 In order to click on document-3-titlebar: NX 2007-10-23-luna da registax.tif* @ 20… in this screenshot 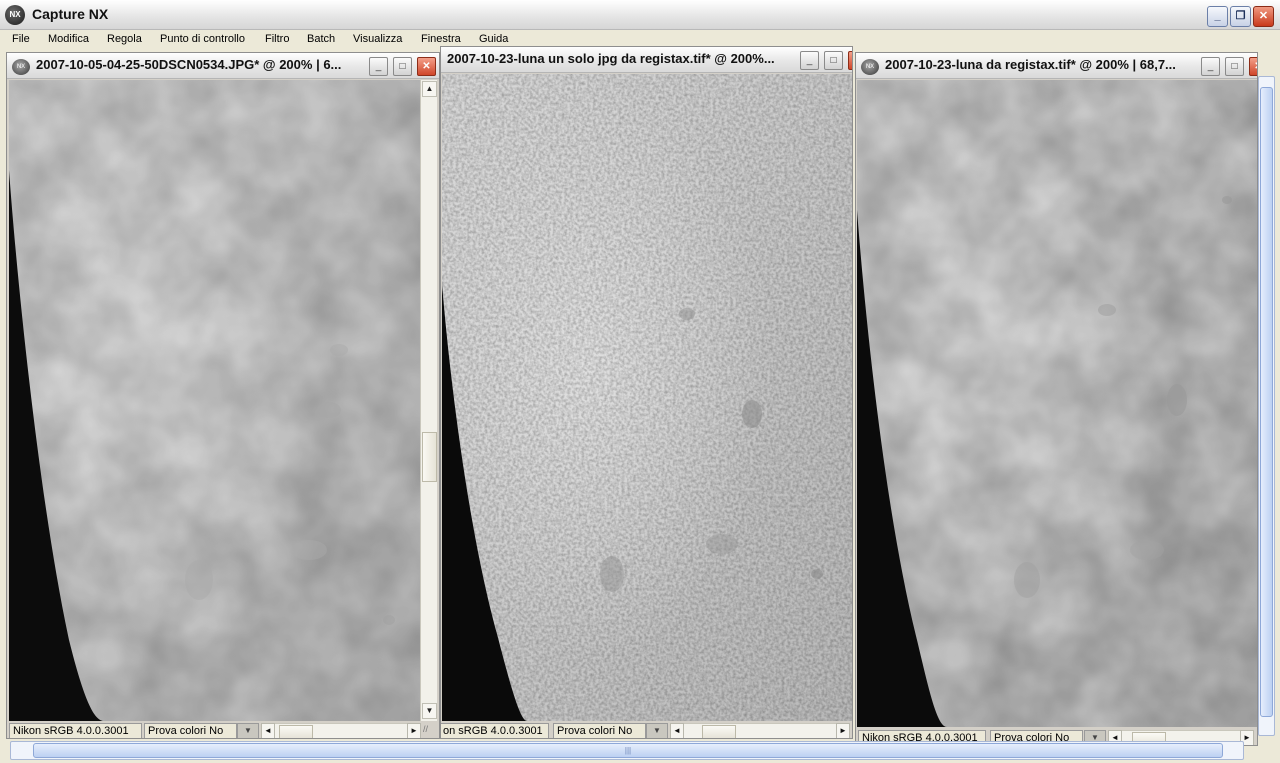, I will do `click(1056, 66)`.